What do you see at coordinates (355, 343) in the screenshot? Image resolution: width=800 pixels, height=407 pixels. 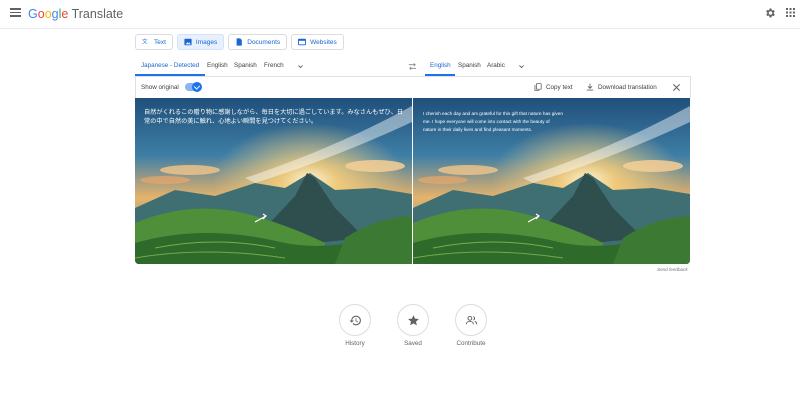 I see `history-label: History` at bounding box center [355, 343].